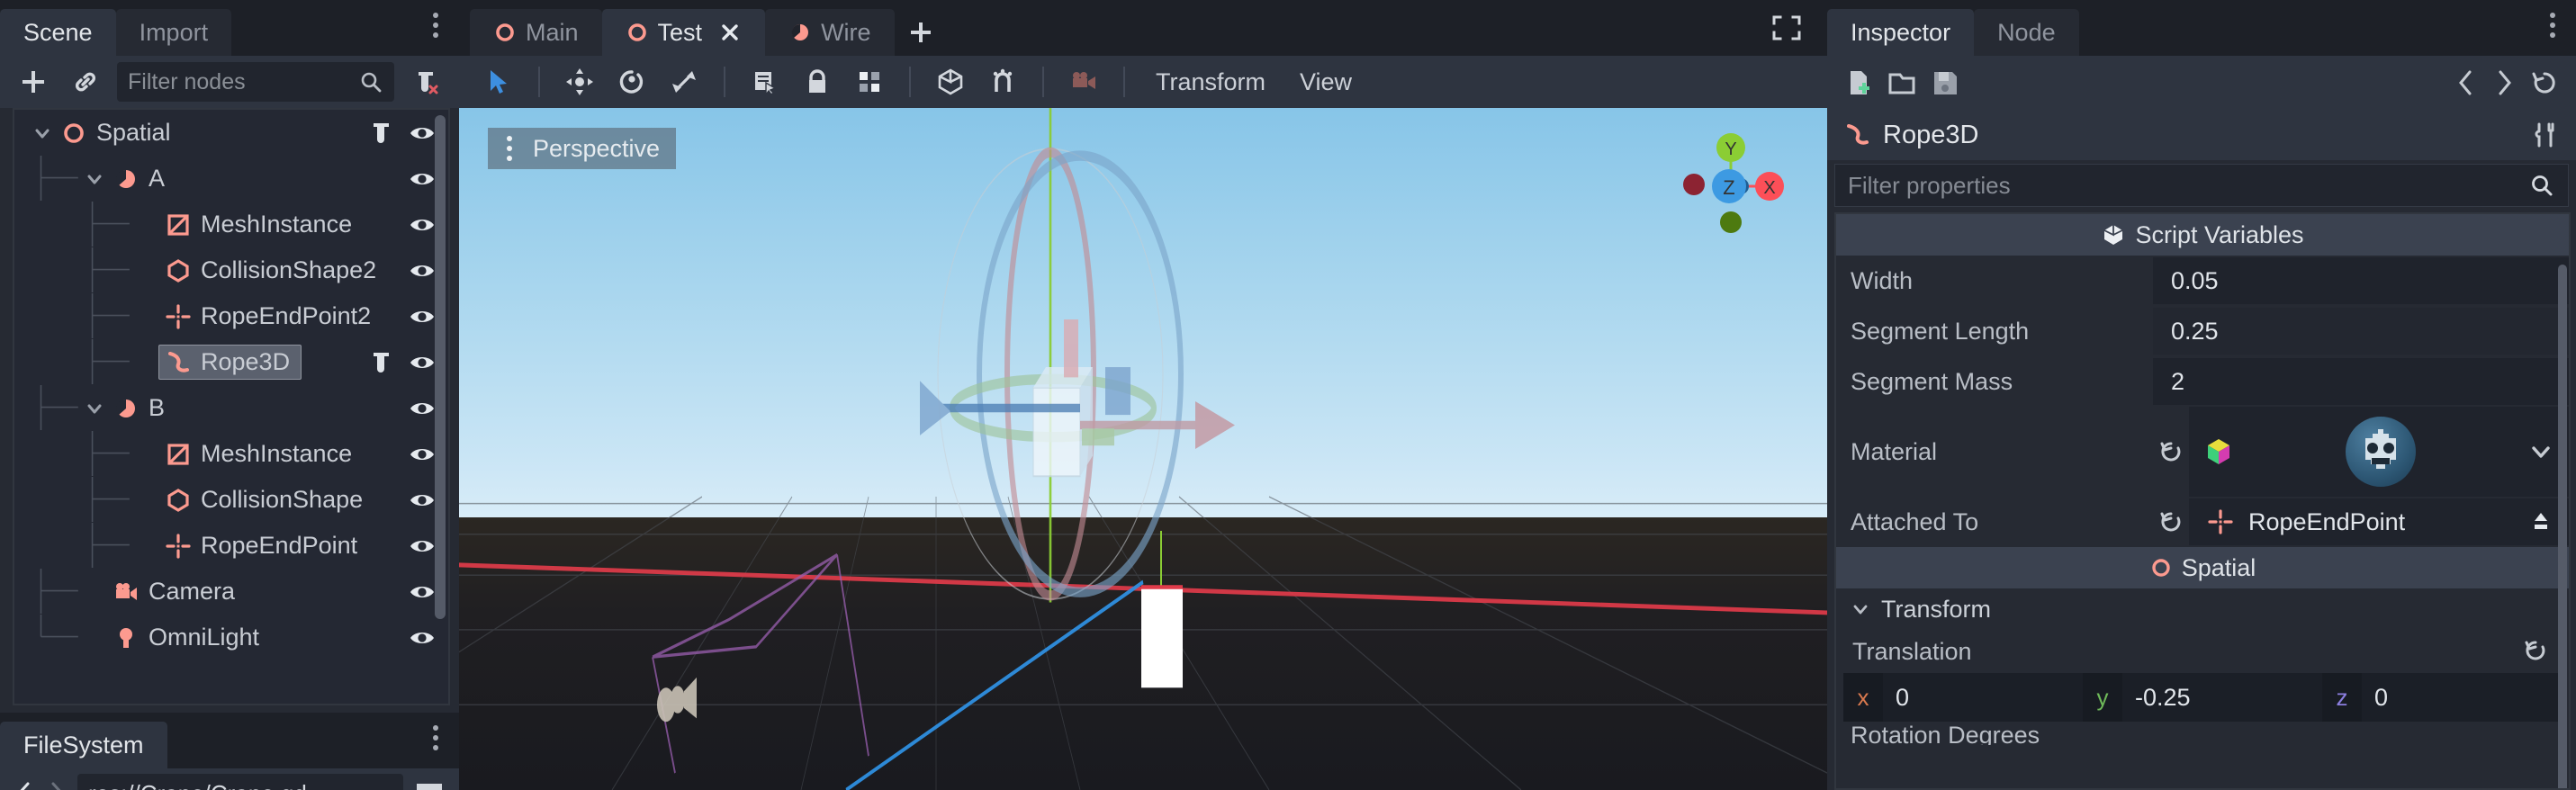  I want to click on tree-item-ropeendpoint: RopeEndPoint, so click(263, 545).